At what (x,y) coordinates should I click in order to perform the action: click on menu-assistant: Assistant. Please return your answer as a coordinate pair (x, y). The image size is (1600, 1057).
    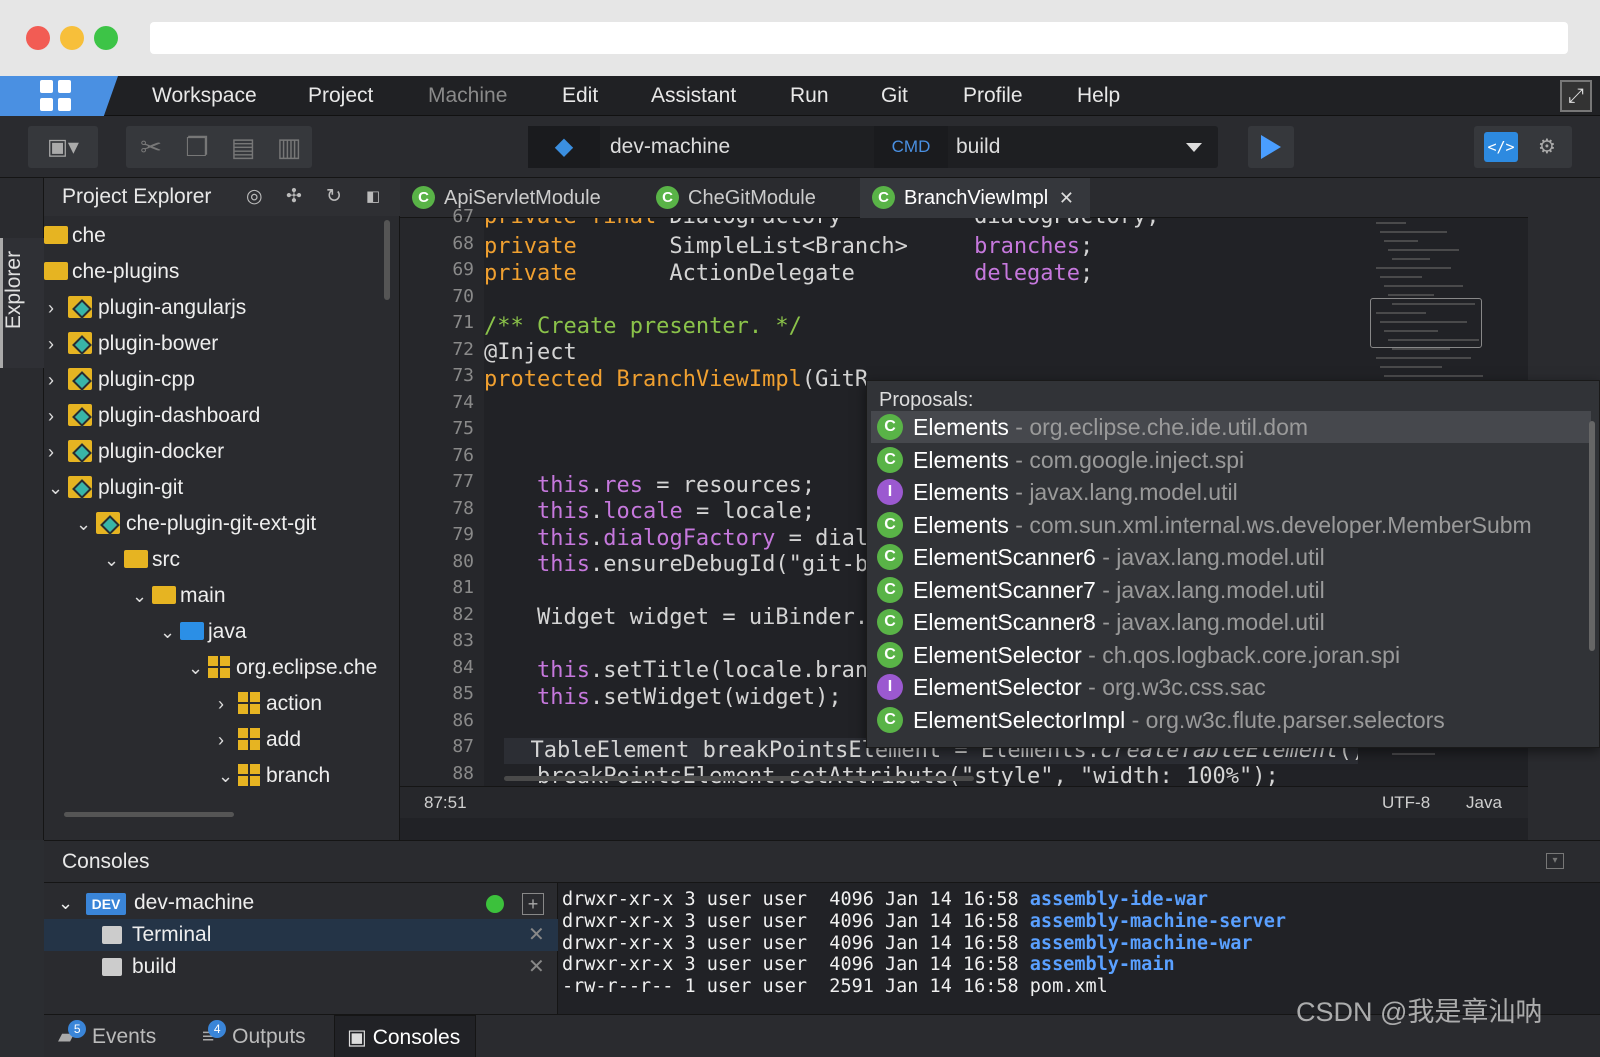
    Looking at the image, I should click on (693, 96).